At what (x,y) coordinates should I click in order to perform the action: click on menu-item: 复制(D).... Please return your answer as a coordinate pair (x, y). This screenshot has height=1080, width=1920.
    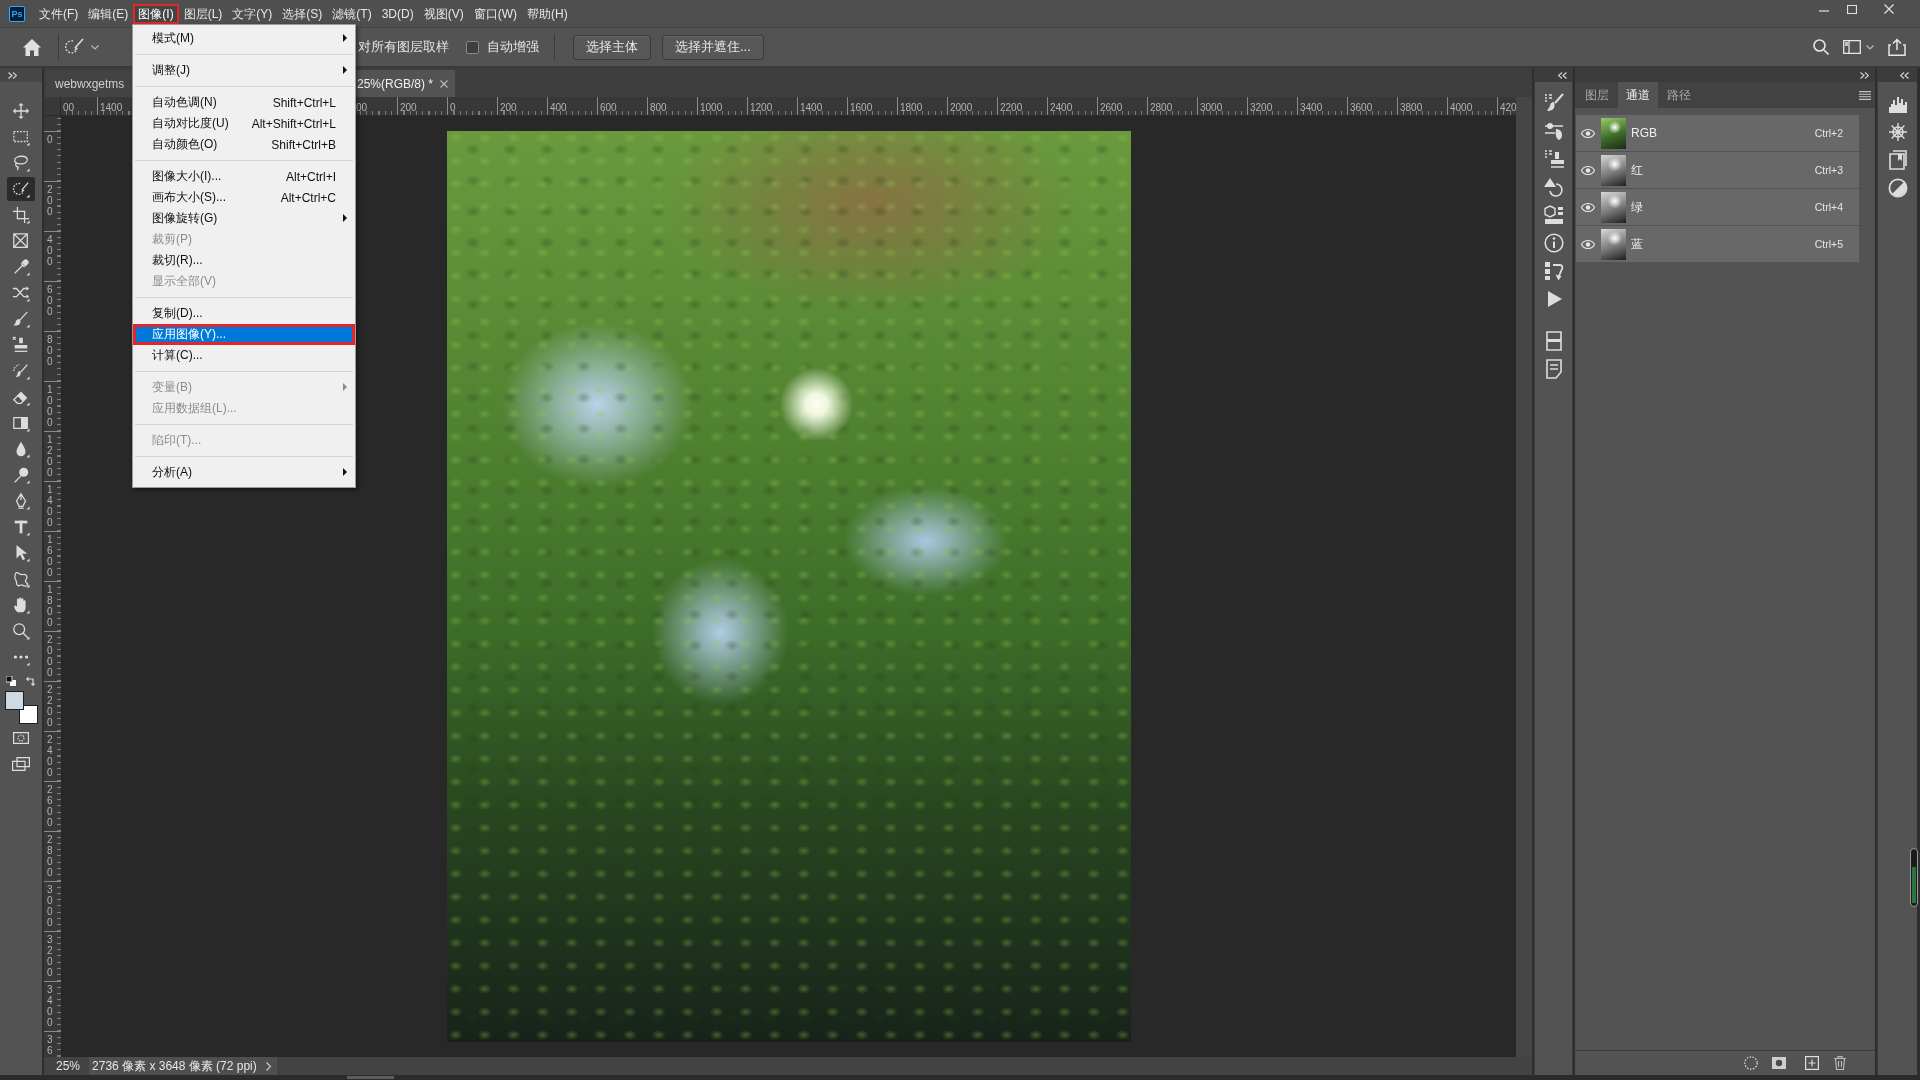
    Looking at the image, I should click on (244, 313).